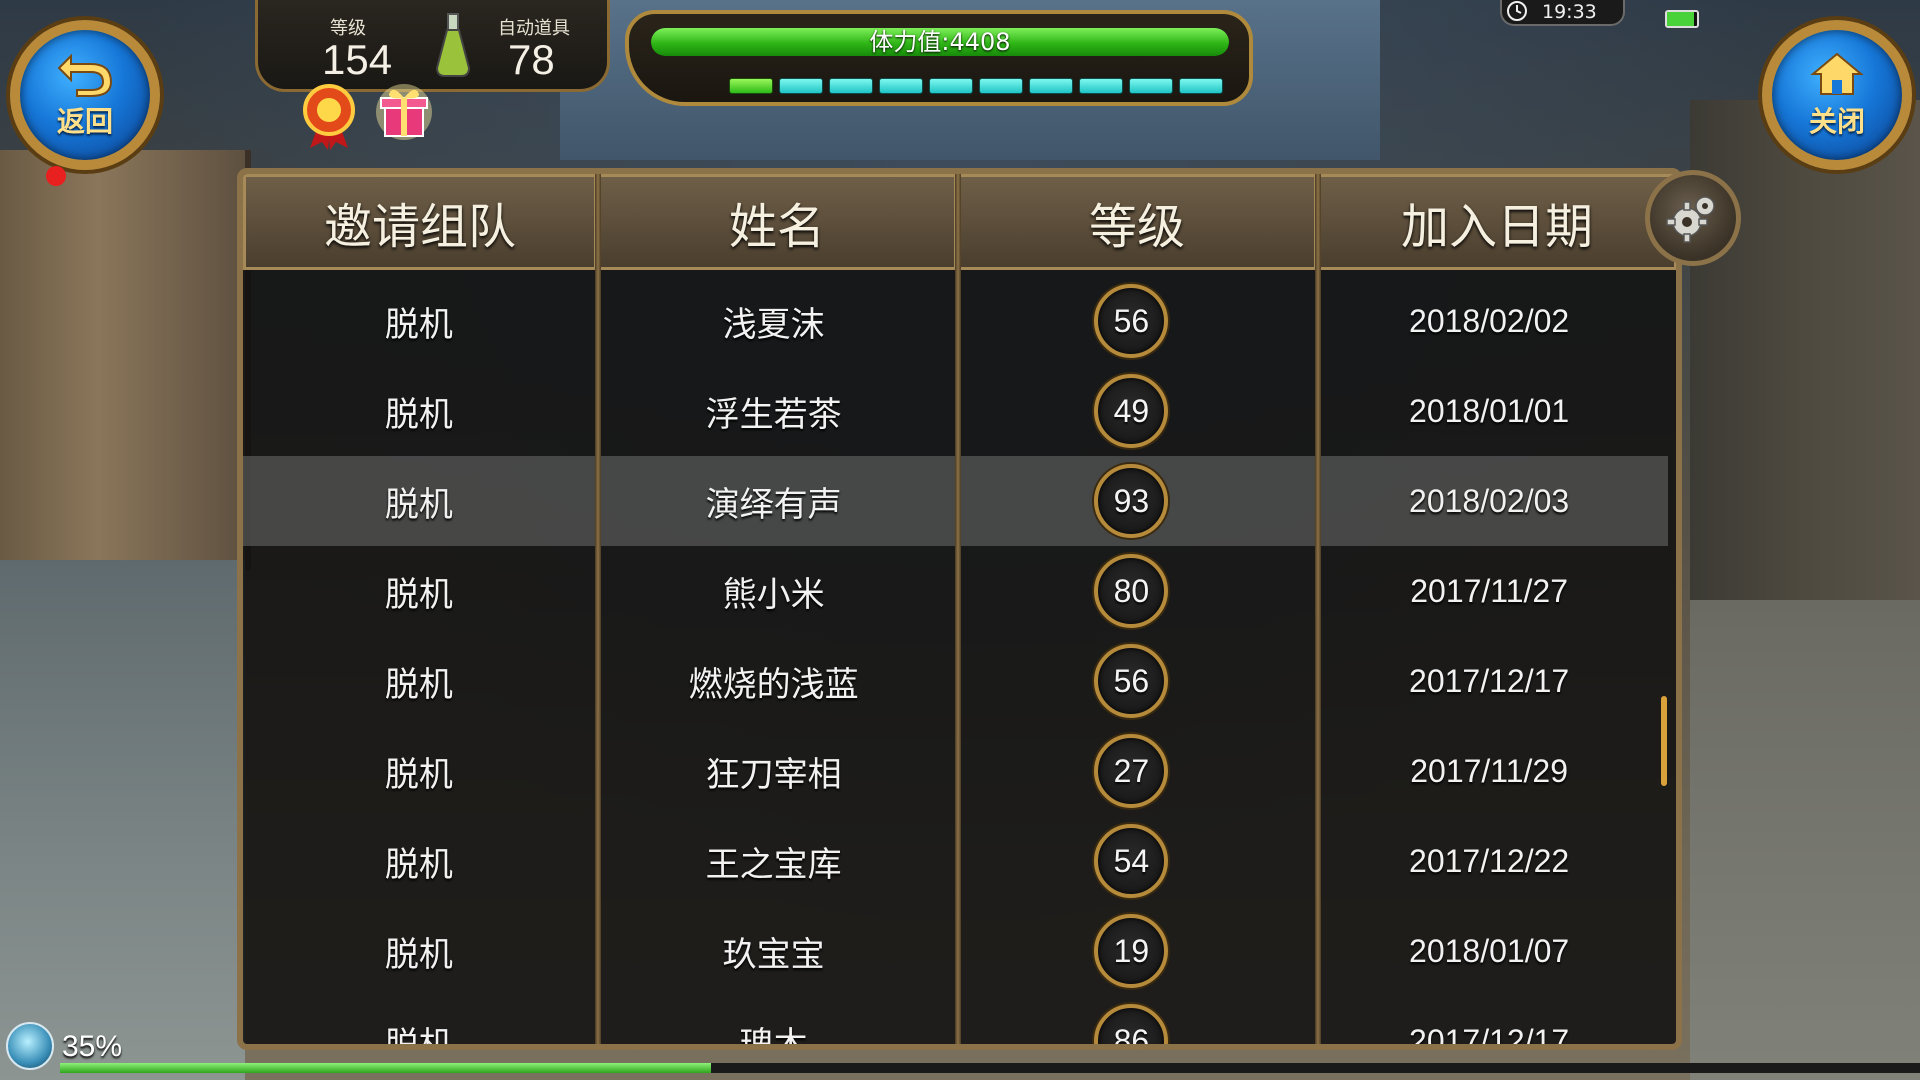  What do you see at coordinates (1489, 860) in the screenshot?
I see `join-date-cell: 2017/12/22` at bounding box center [1489, 860].